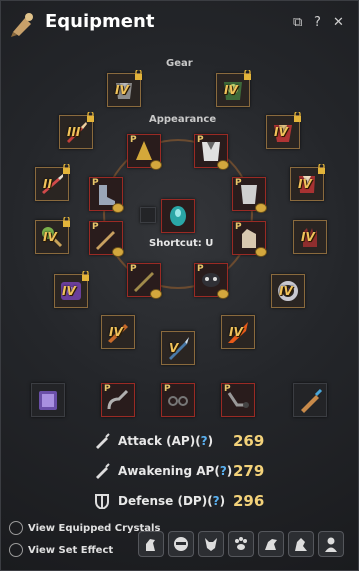  I want to click on crystal-icon, so click(178, 216).